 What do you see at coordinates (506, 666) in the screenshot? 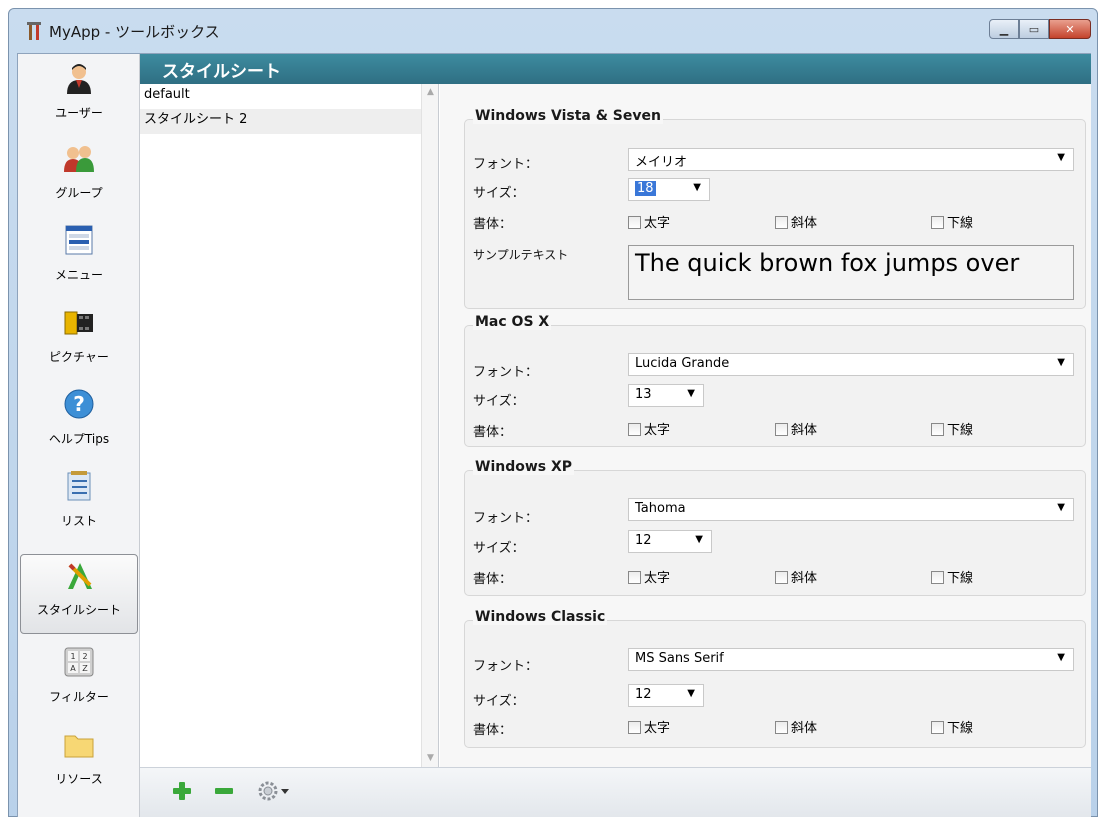
I see `font-label: フォント：` at bounding box center [506, 666].